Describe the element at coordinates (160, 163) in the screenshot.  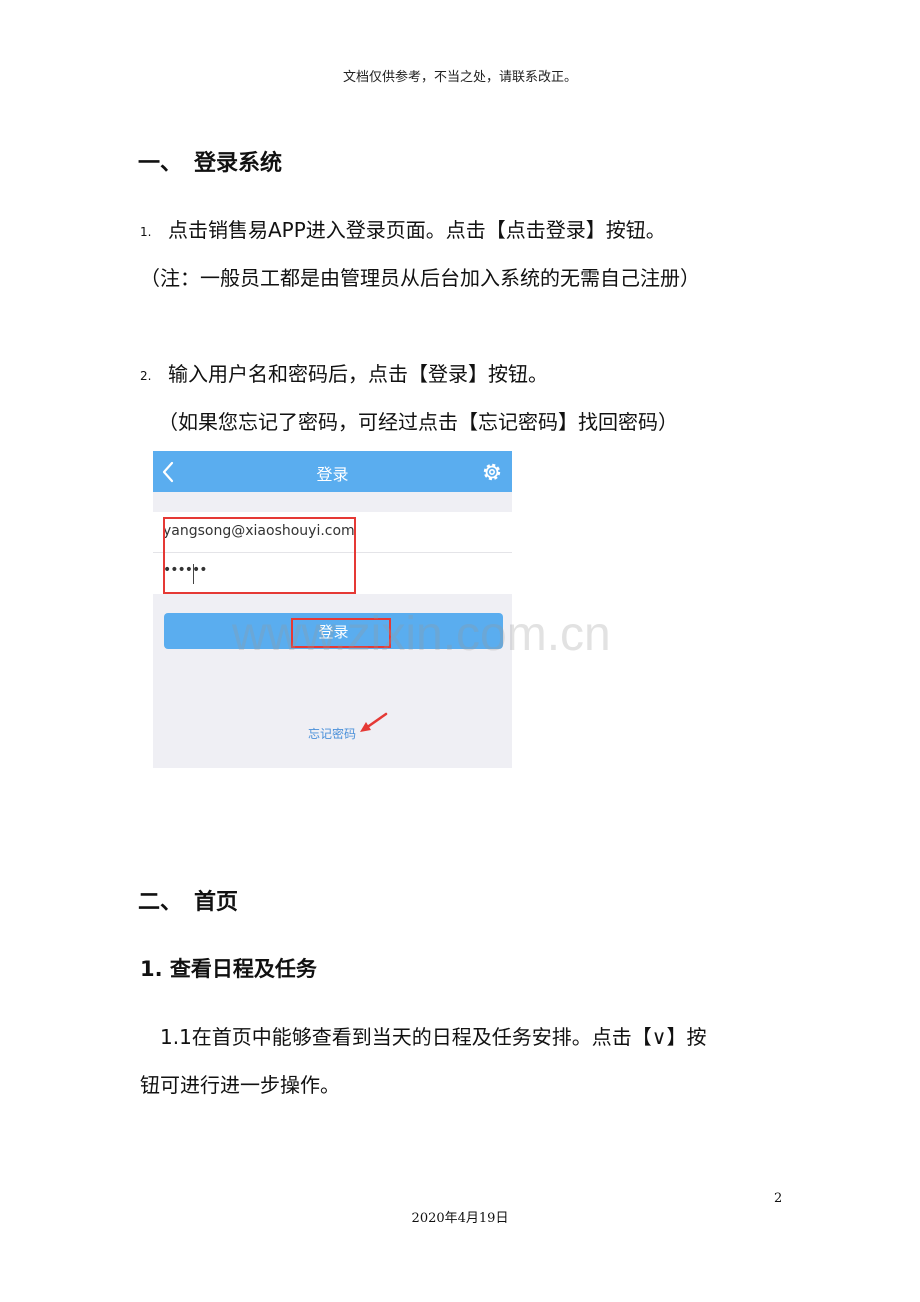
I see `section1-number: 一、` at that location.